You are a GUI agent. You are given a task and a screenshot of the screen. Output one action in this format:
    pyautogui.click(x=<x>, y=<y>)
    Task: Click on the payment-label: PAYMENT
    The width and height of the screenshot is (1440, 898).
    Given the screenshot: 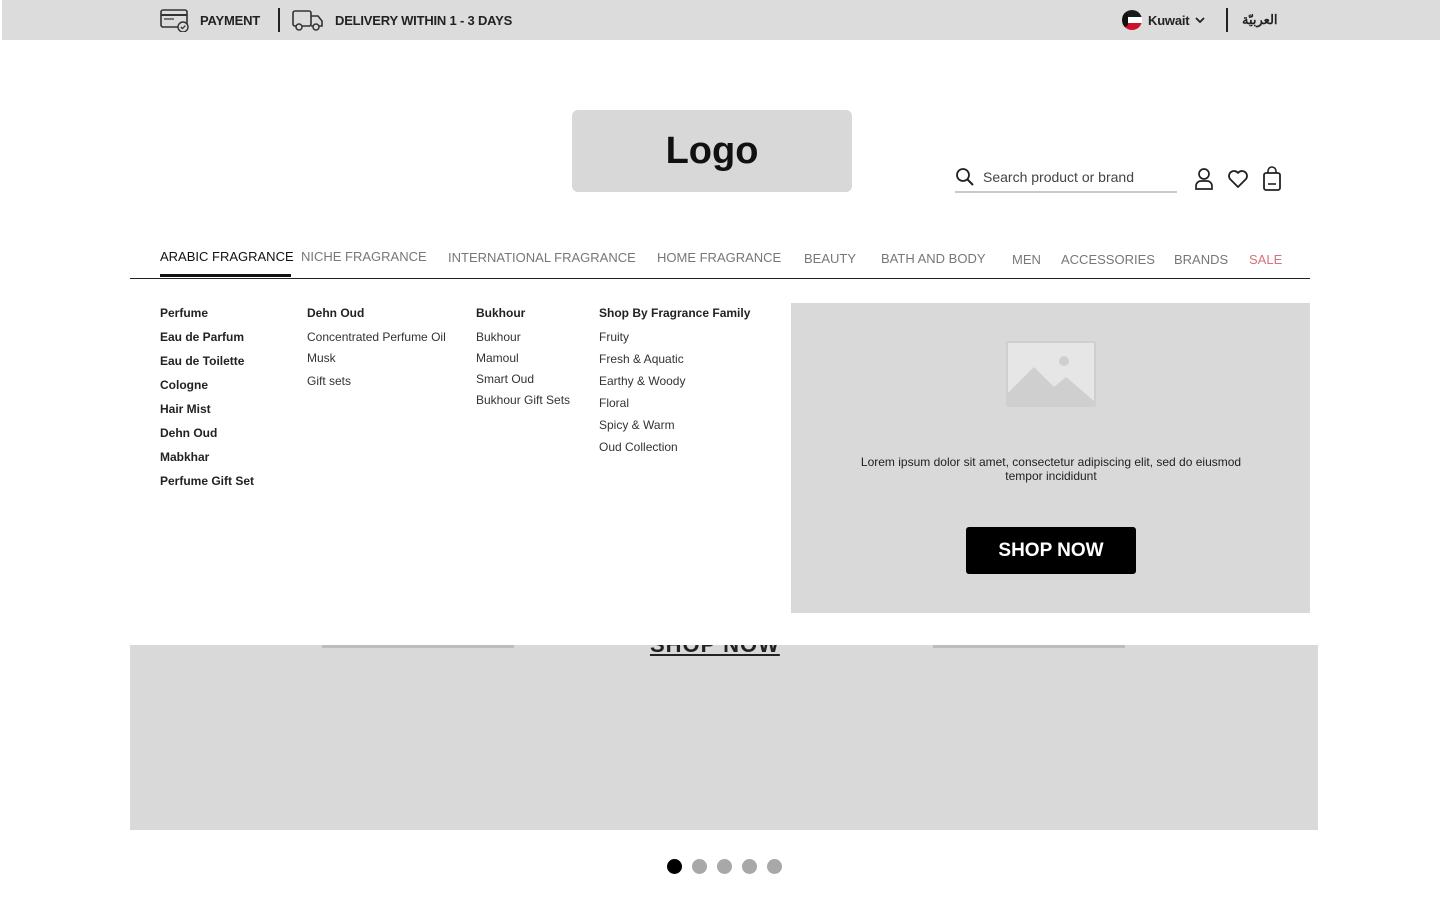 What is the action you would take?
    pyautogui.click(x=230, y=20)
    